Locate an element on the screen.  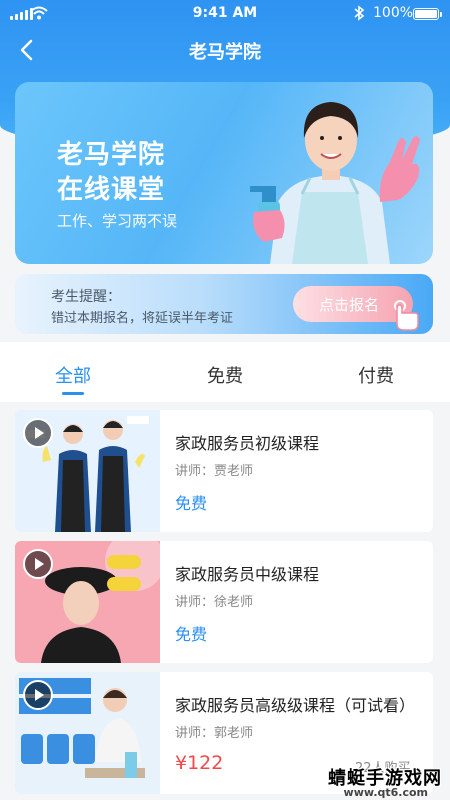
banner-title-line2: 在线课堂 is located at coordinates (111, 190).